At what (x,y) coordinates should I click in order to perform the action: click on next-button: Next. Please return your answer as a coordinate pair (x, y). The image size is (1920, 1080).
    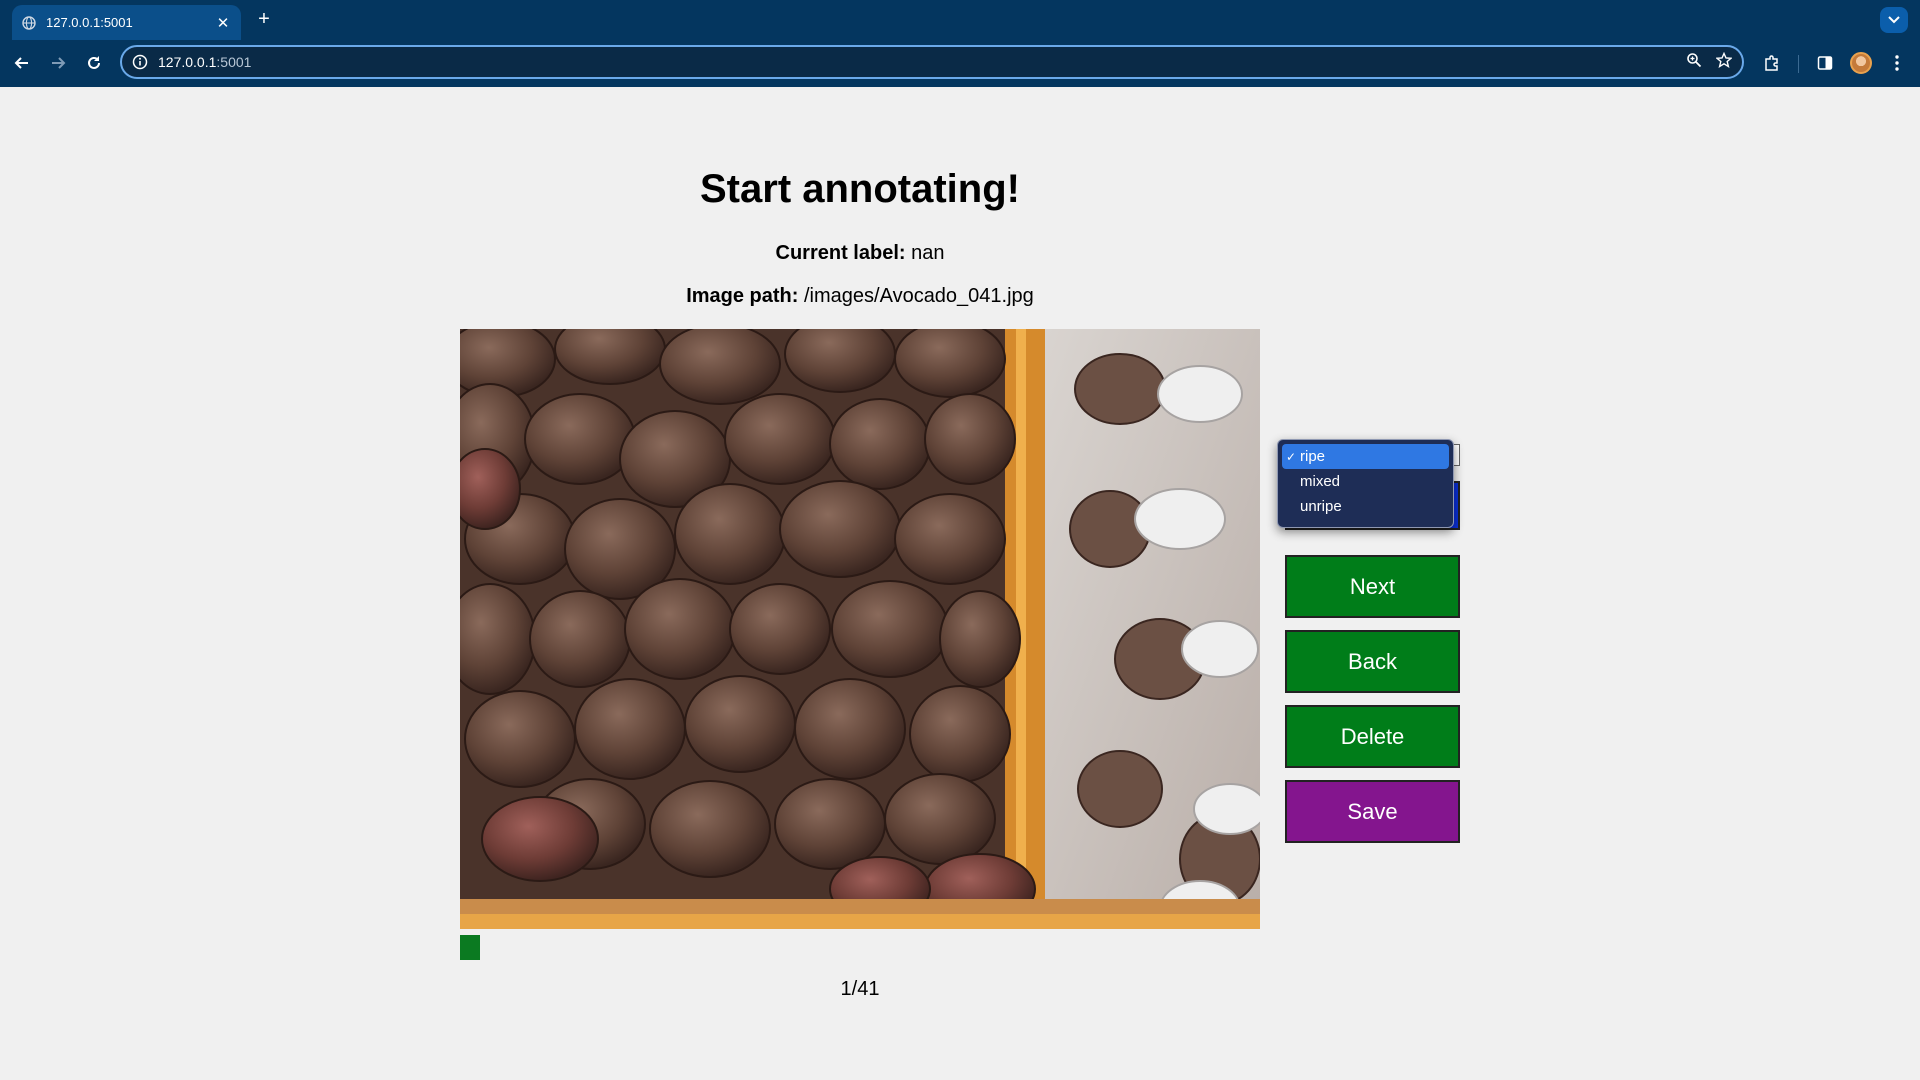
    Looking at the image, I should click on (1372, 586).